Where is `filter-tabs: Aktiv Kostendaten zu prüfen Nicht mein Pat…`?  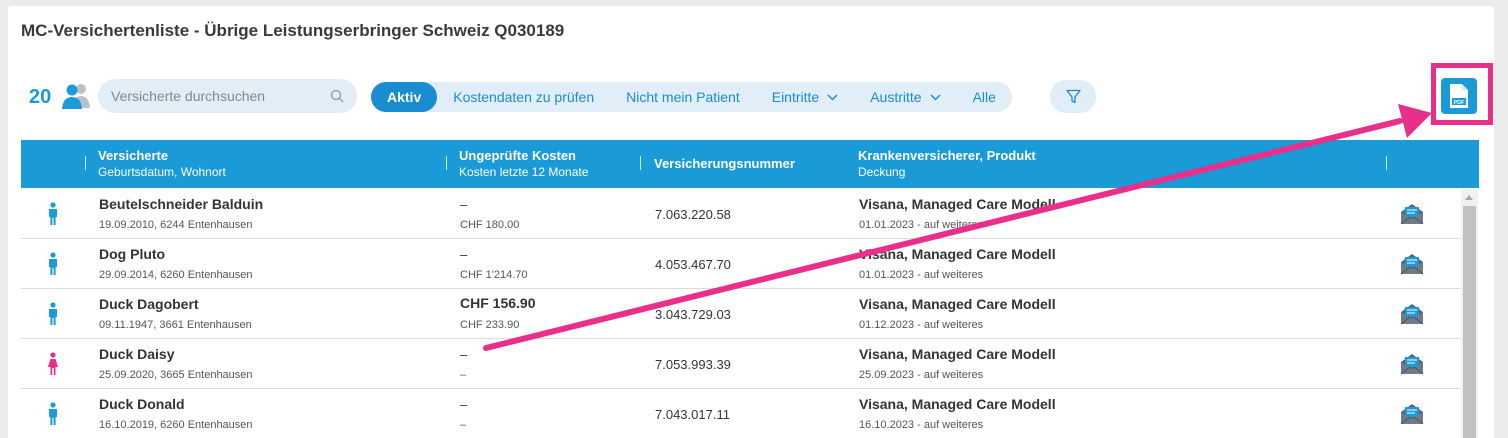
filter-tabs: Aktiv Kostendaten zu prüfen Nicht mein Pat… is located at coordinates (691, 97).